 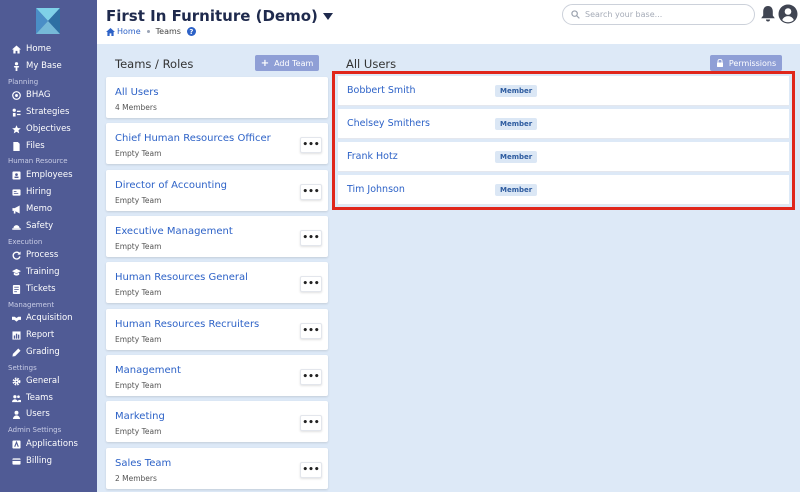 What do you see at coordinates (41, 289) in the screenshot?
I see `sidebar-item-label: Tickets` at bounding box center [41, 289].